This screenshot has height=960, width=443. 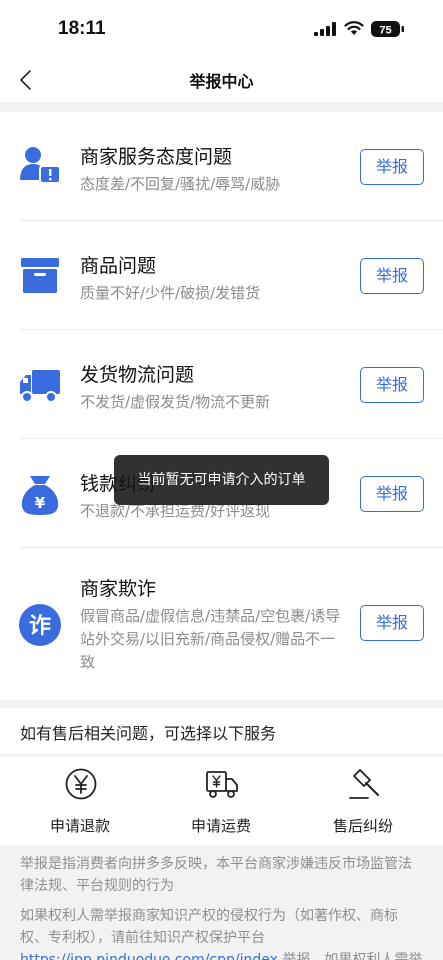 What do you see at coordinates (385, 31) in the screenshot?
I see `battery-level: 75` at bounding box center [385, 31].